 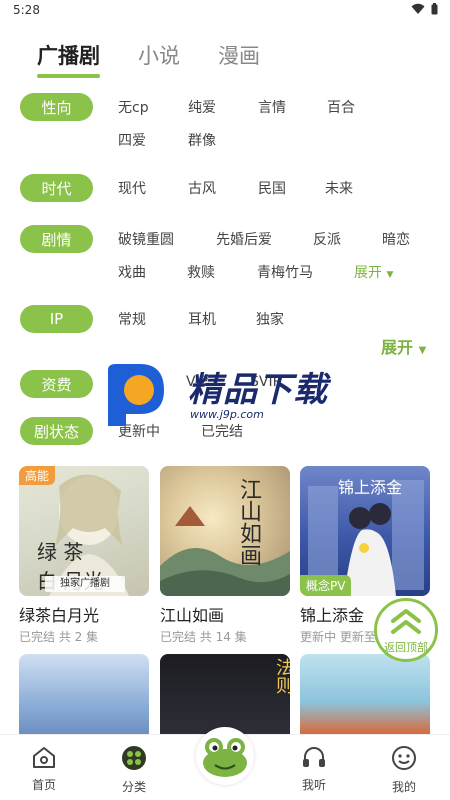 I want to click on filter-option: 言情, so click(x=272, y=107).